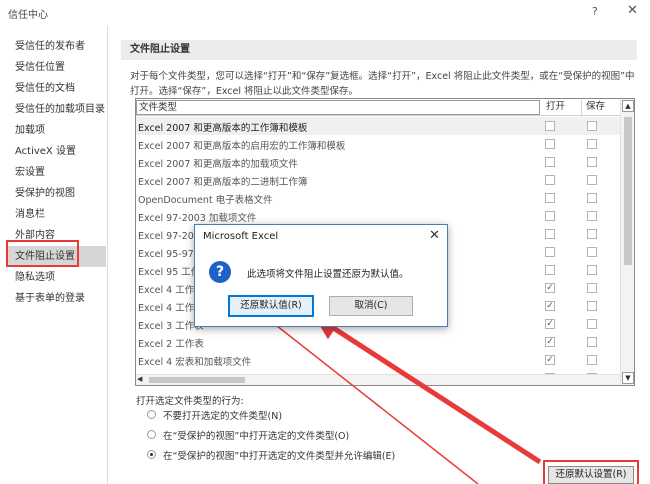 The image size is (650, 484). I want to click on restore-default-values-button: 还原默认值(R), so click(271, 306).